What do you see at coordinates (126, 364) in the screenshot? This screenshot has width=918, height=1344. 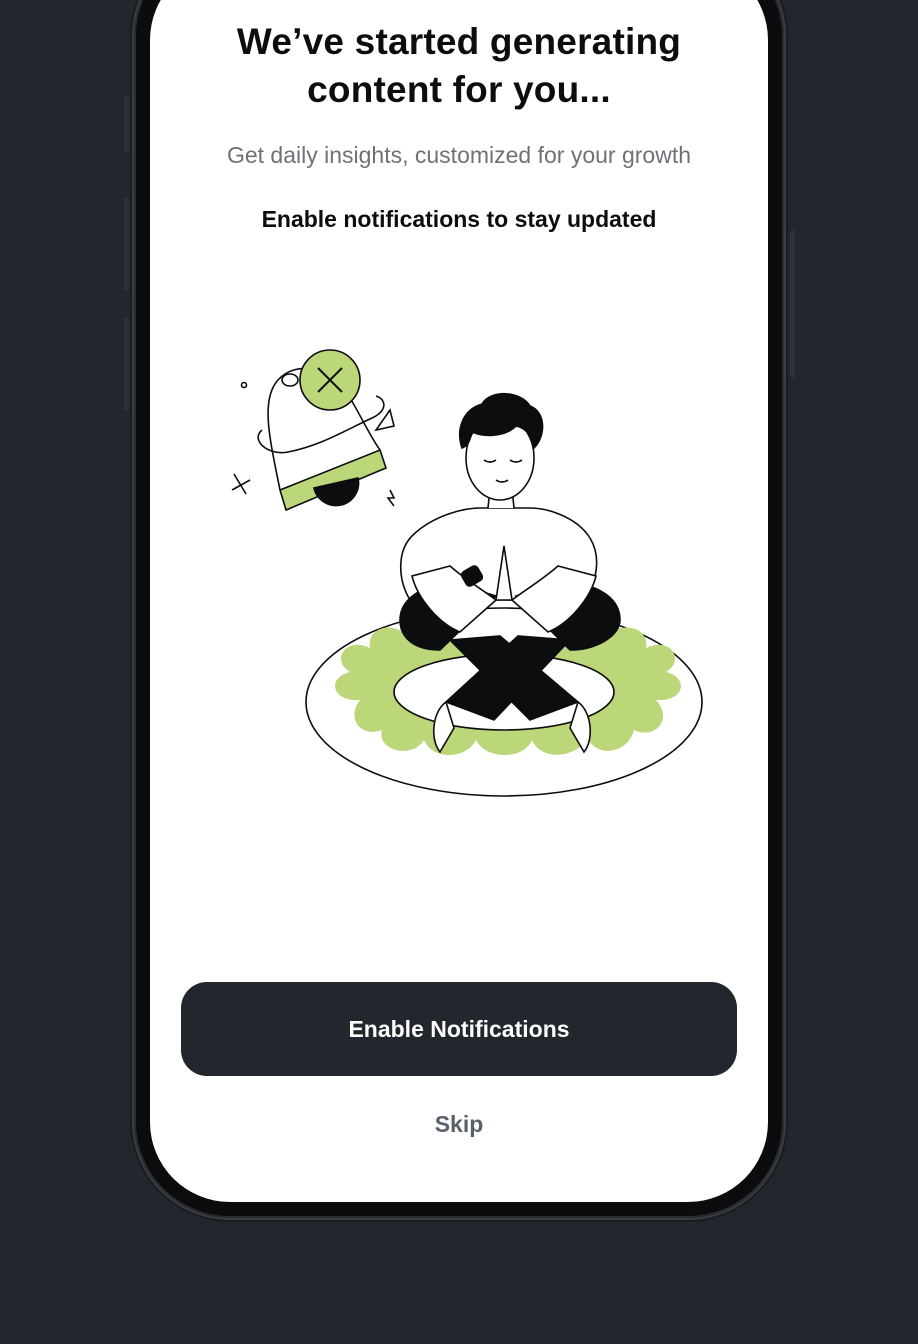 I see `phone-volume-down-button` at bounding box center [126, 364].